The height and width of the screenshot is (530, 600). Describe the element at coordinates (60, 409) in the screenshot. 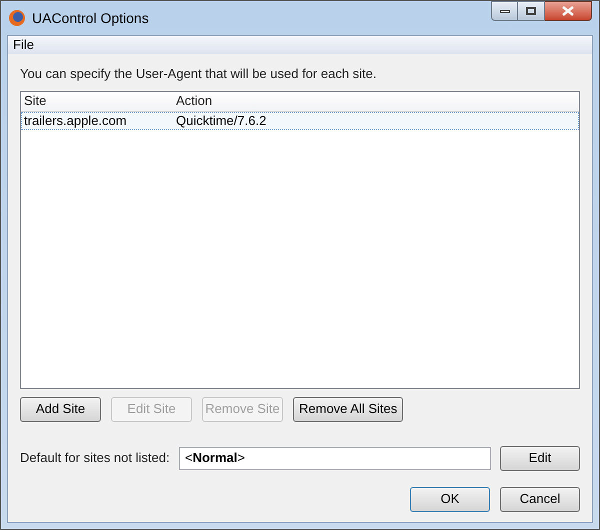

I see `site-button: Add Site` at that location.